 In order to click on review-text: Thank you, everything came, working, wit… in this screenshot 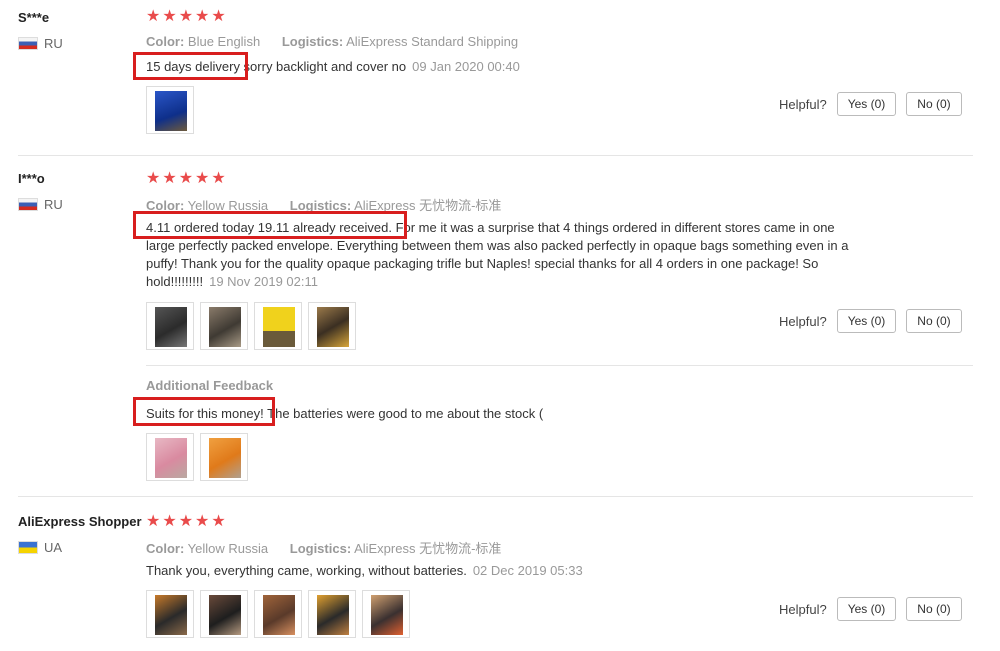, I will do `click(506, 571)`.